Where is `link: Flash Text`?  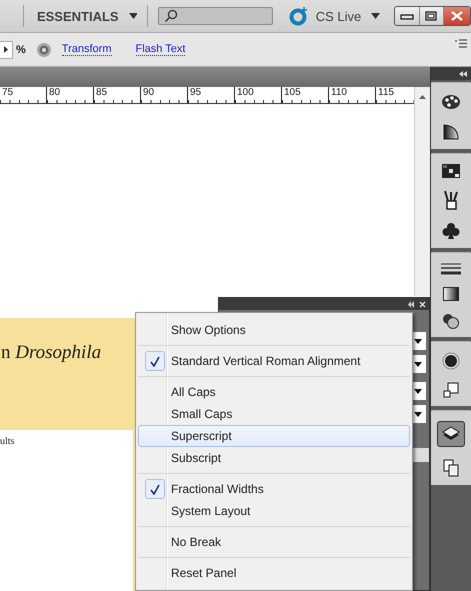
link: Flash Text is located at coordinates (161, 49).